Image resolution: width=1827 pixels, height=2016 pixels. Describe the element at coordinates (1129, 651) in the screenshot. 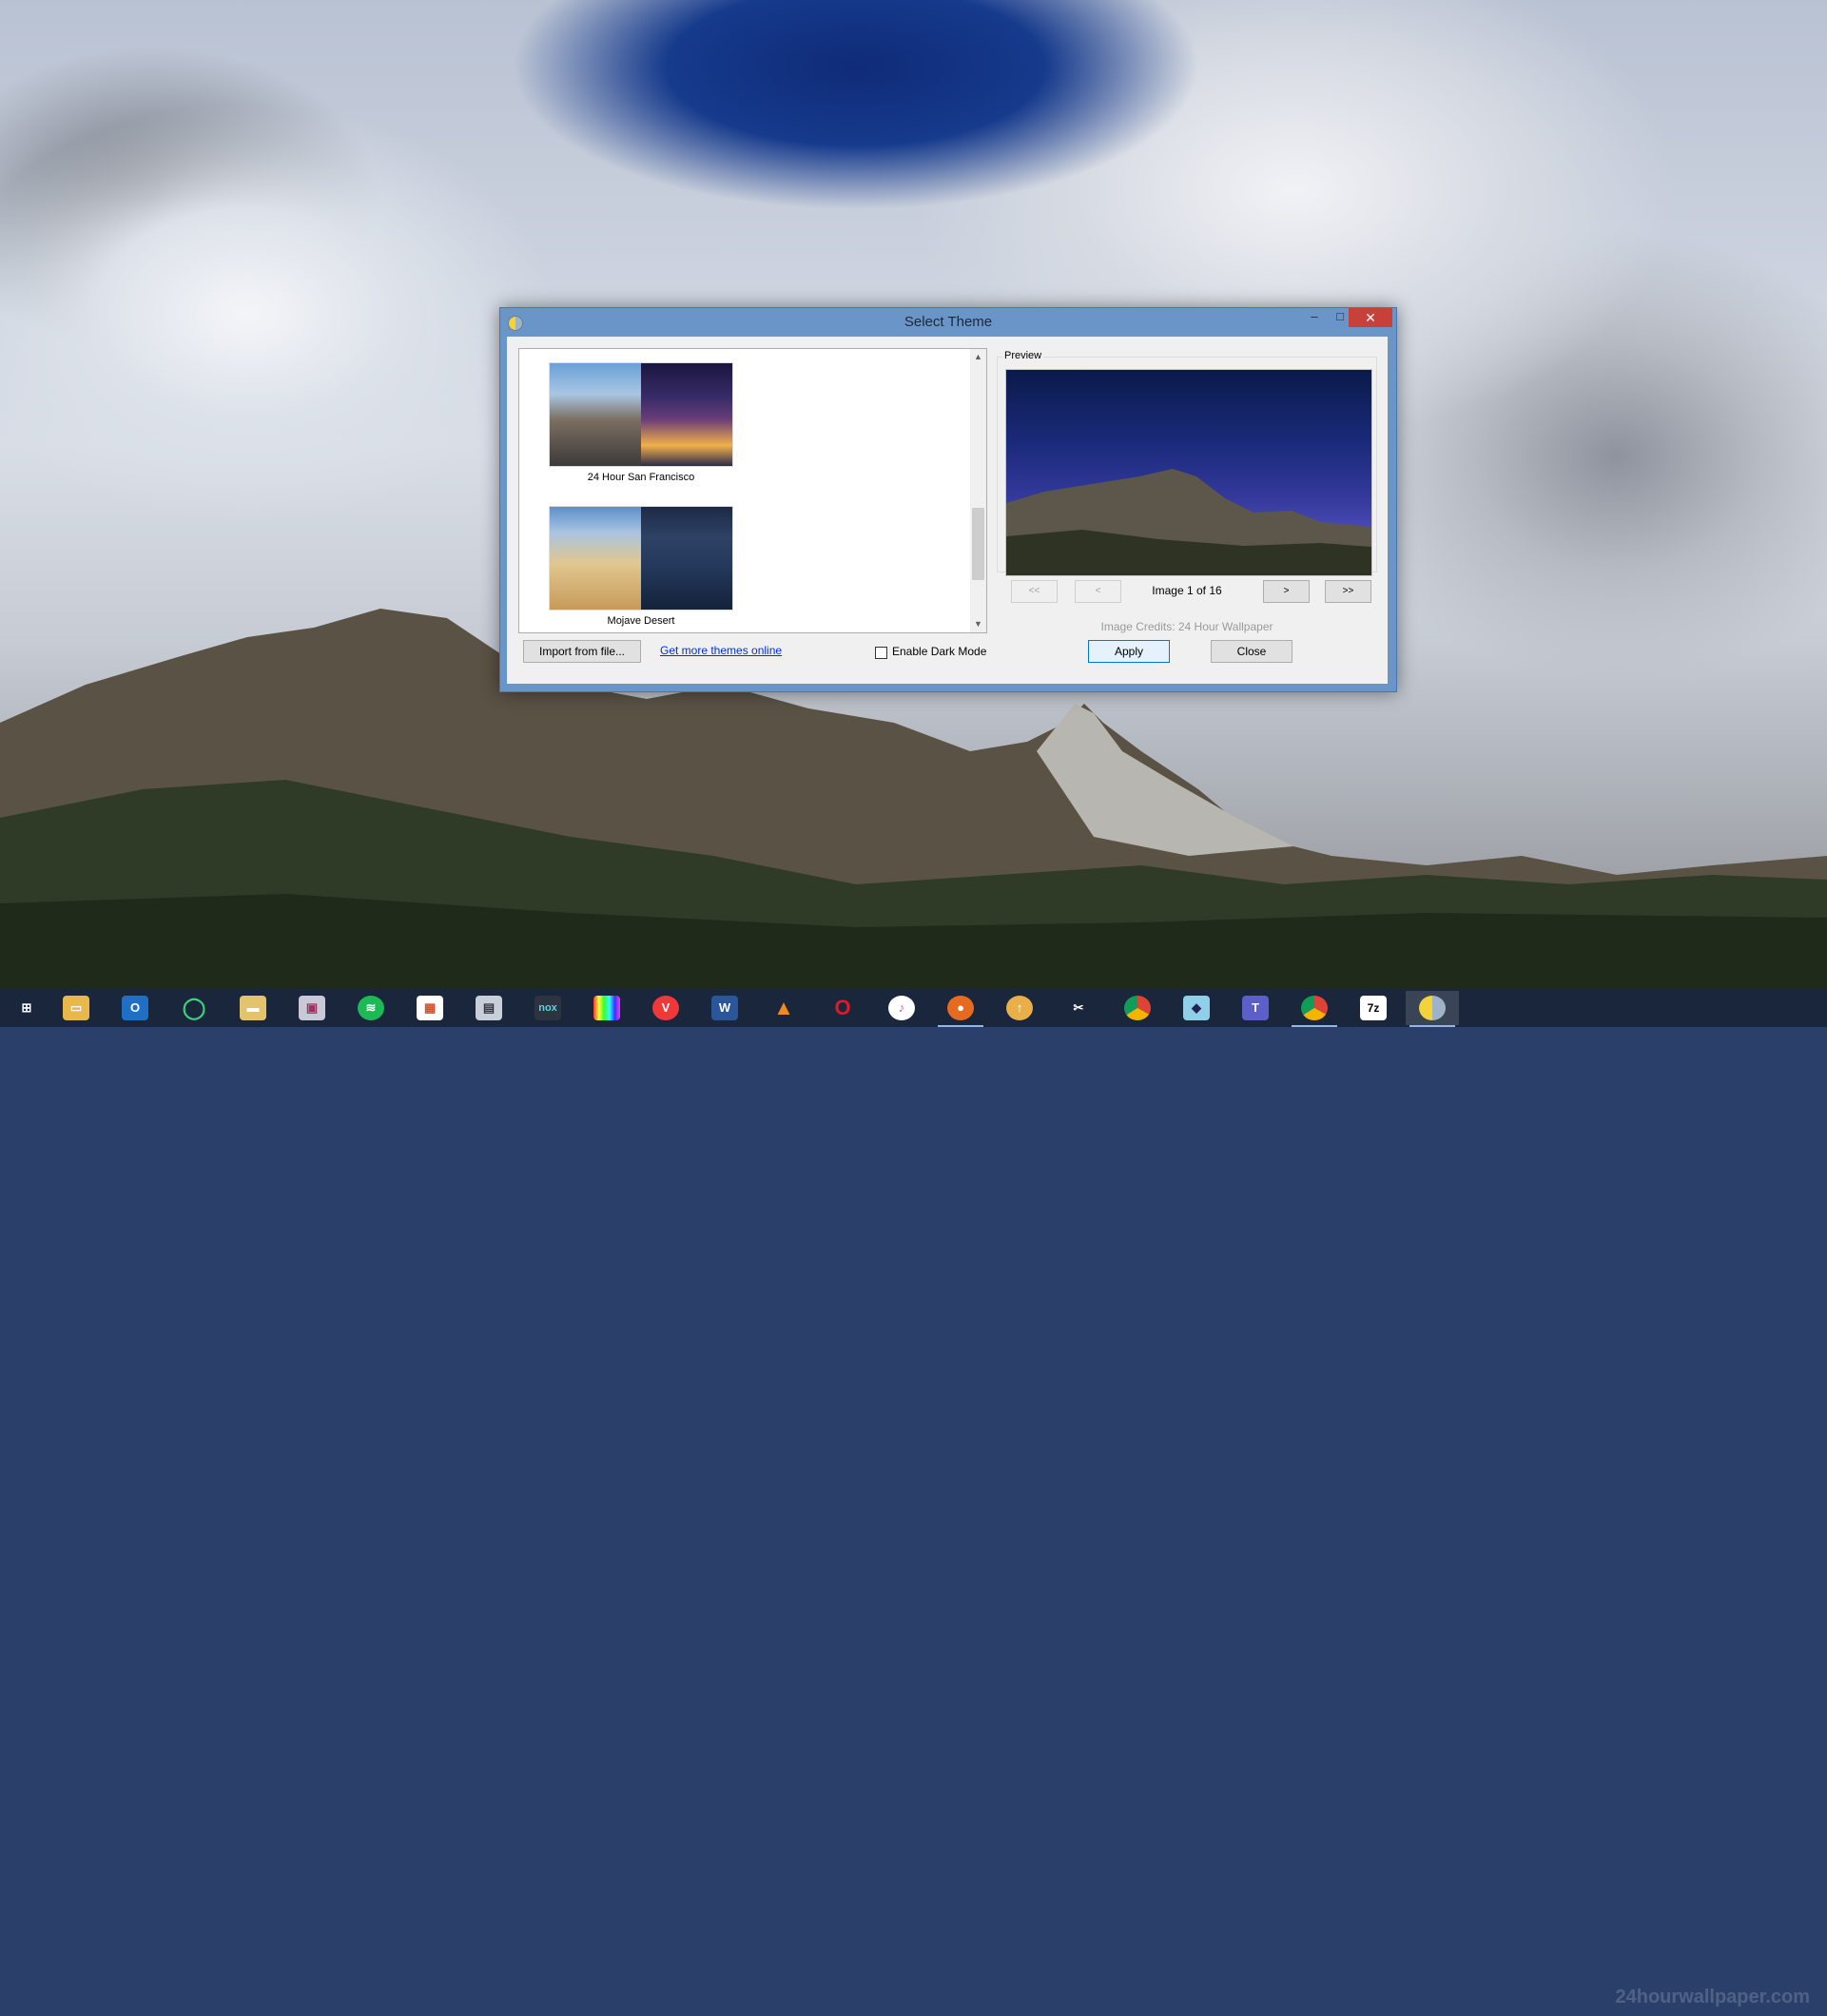

I see `apply-button: Apply` at that location.